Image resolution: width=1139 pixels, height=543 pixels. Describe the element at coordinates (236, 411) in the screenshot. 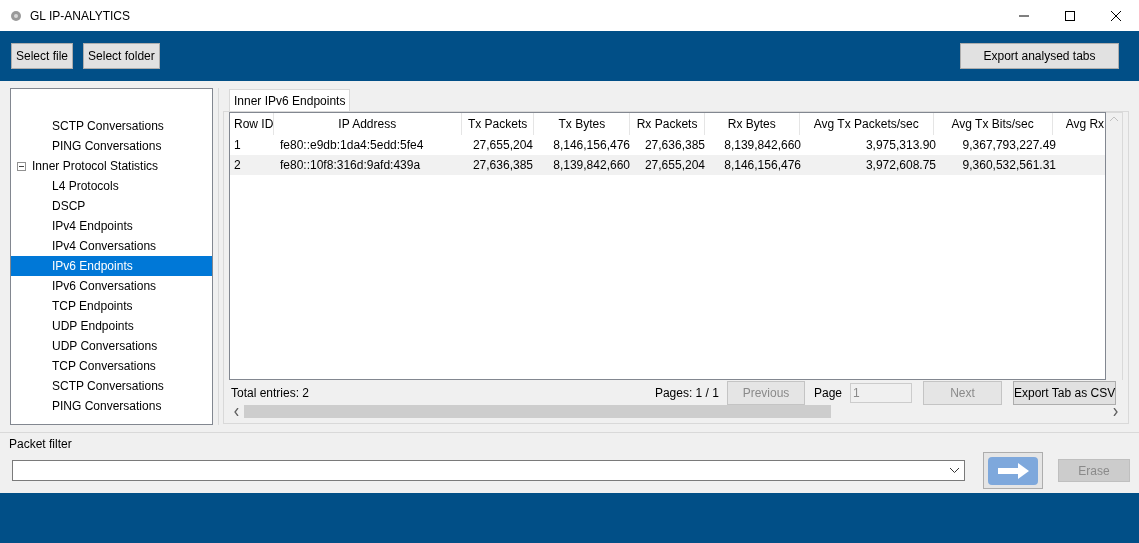

I see `scroll-left-icon` at that location.